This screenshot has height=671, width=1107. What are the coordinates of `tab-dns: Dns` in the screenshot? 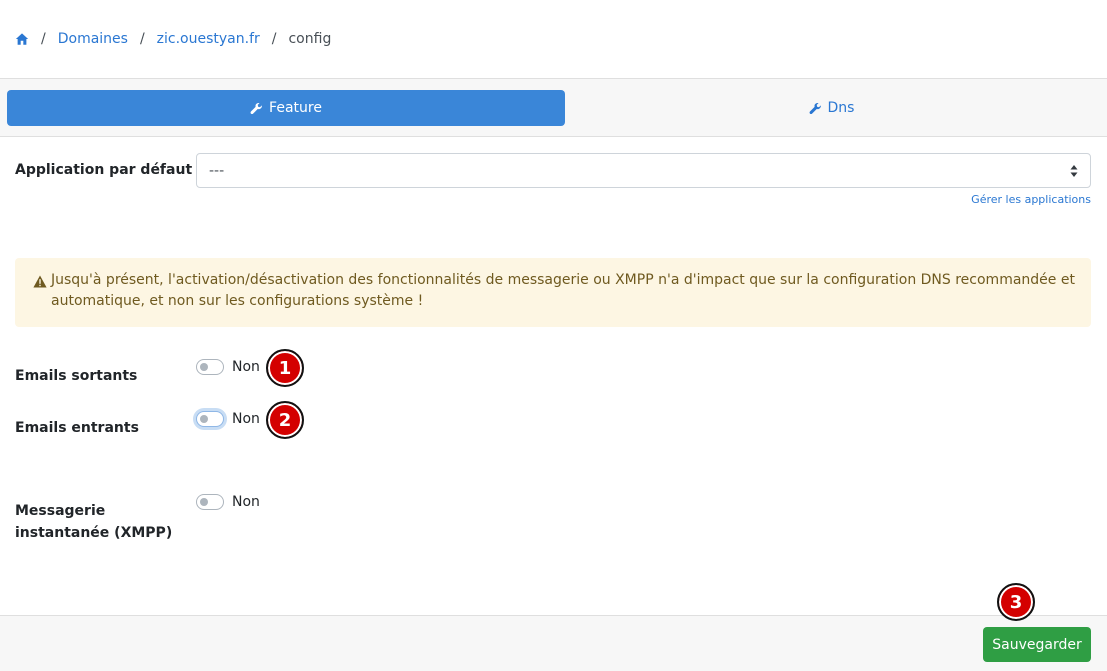 It's located at (831, 108).